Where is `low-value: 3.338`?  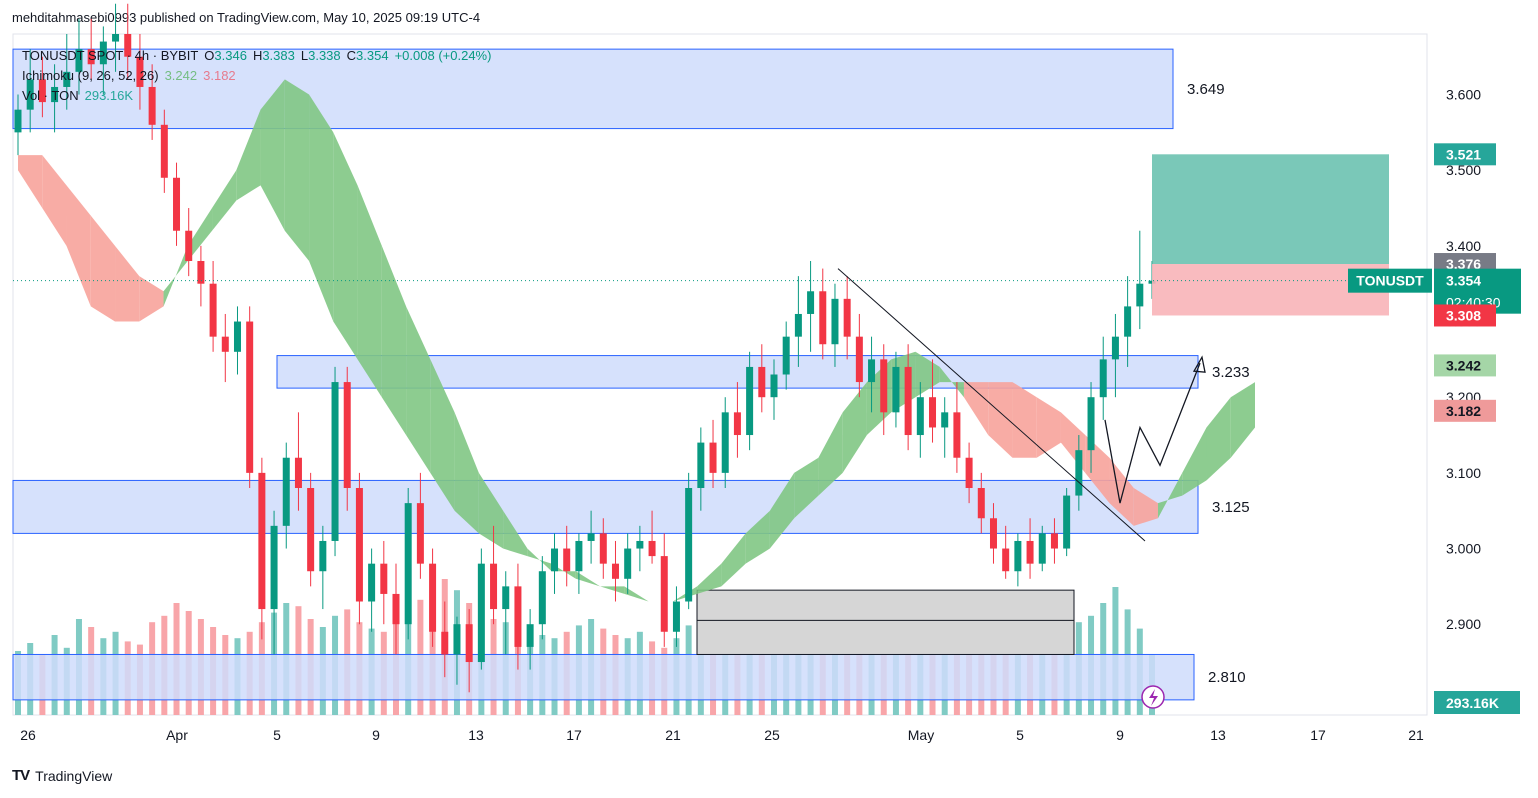
low-value: 3.338 is located at coordinates (324, 55).